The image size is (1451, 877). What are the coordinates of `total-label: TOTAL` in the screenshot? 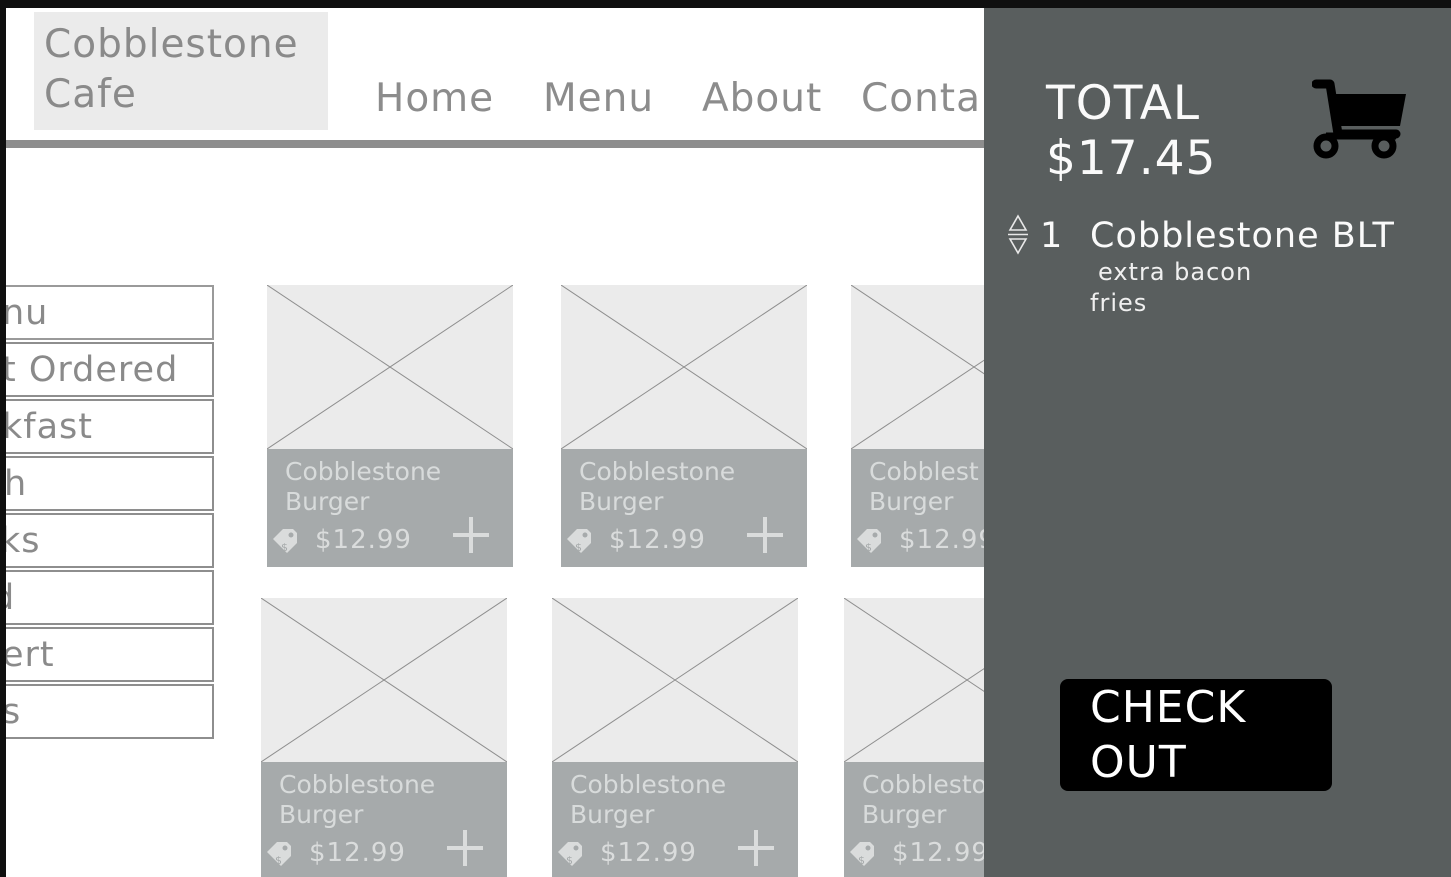 It's located at (1123, 103).